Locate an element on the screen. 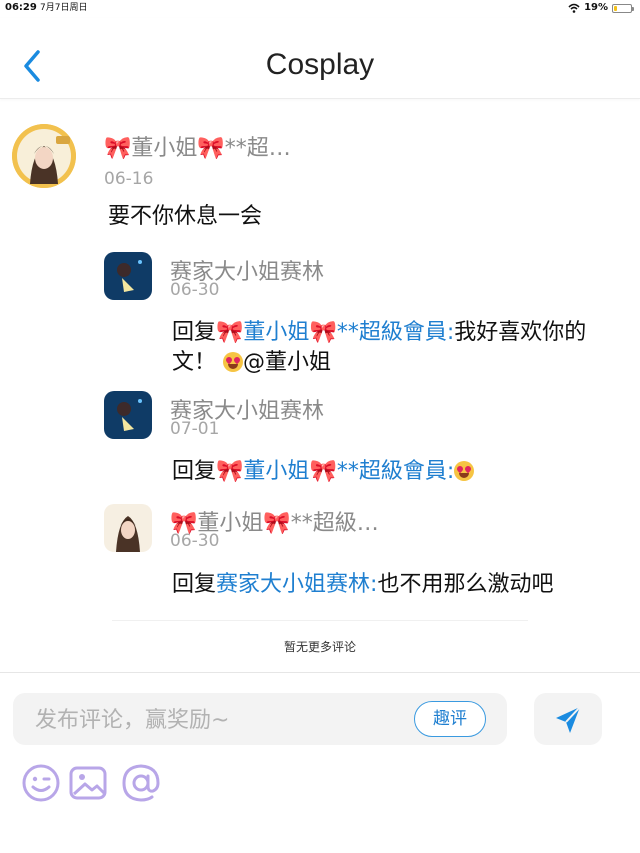 This screenshot has height=853, width=640. mention-text: @董小姐 is located at coordinates (287, 362).